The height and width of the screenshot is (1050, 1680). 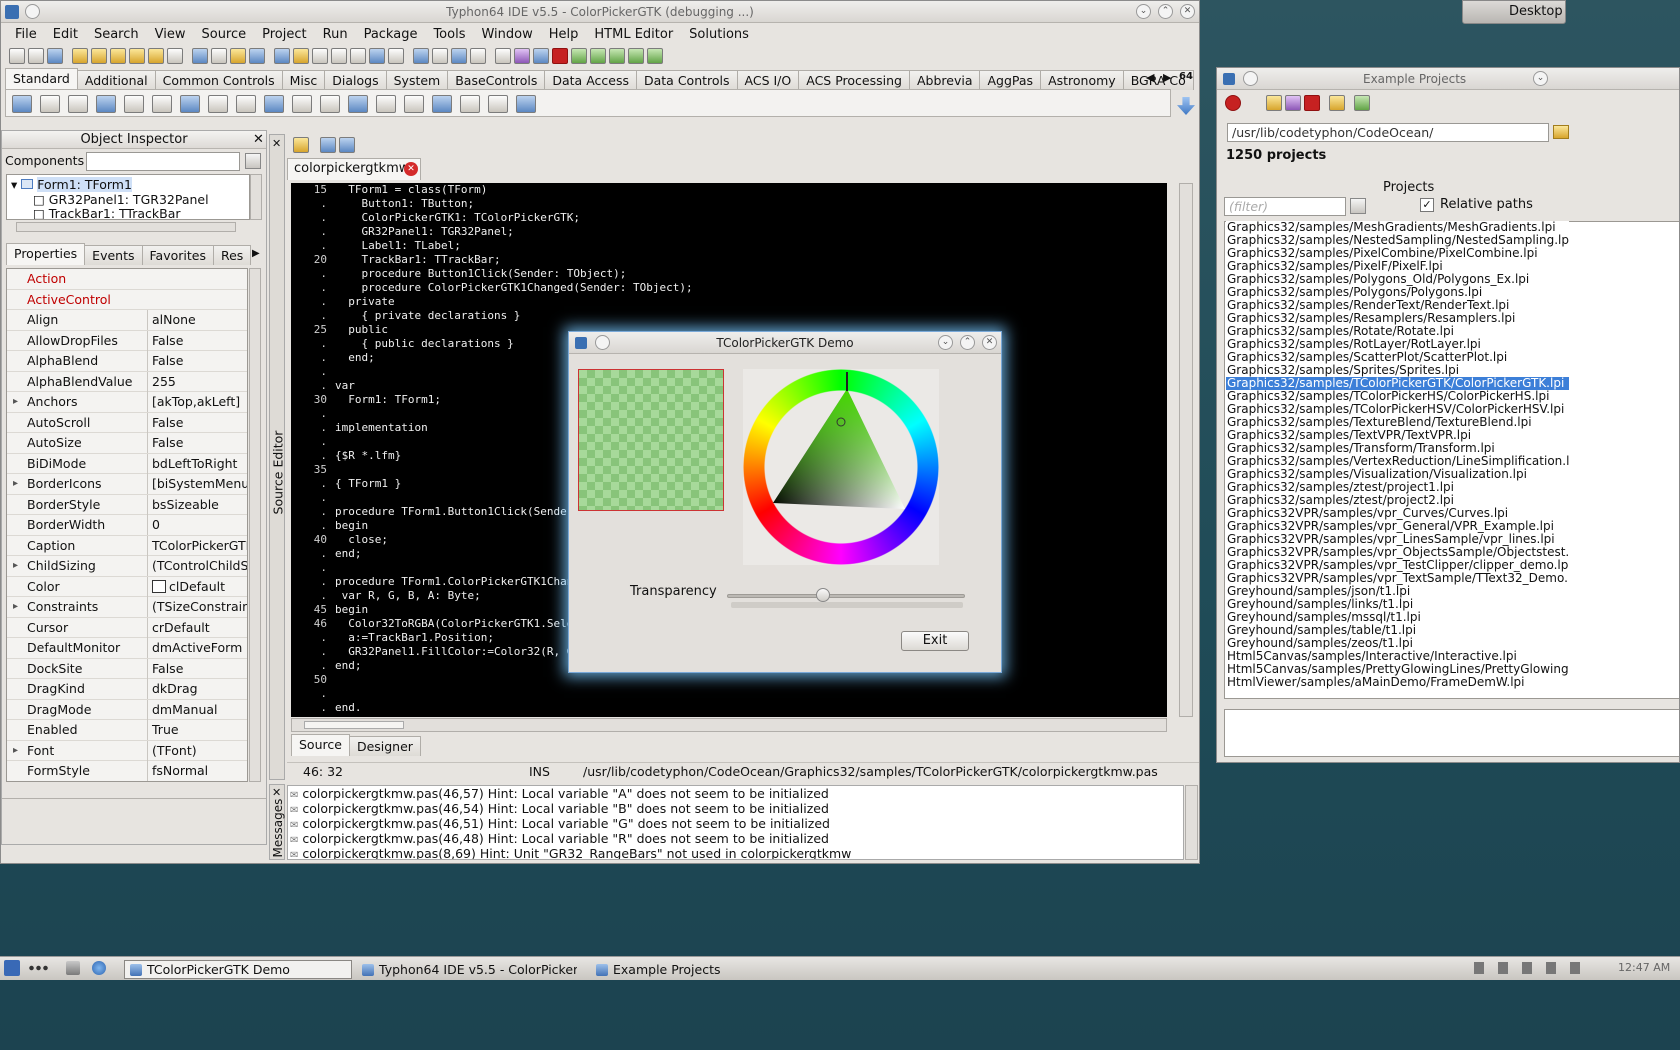 I want to click on delete-icon, so click(x=1312, y=103).